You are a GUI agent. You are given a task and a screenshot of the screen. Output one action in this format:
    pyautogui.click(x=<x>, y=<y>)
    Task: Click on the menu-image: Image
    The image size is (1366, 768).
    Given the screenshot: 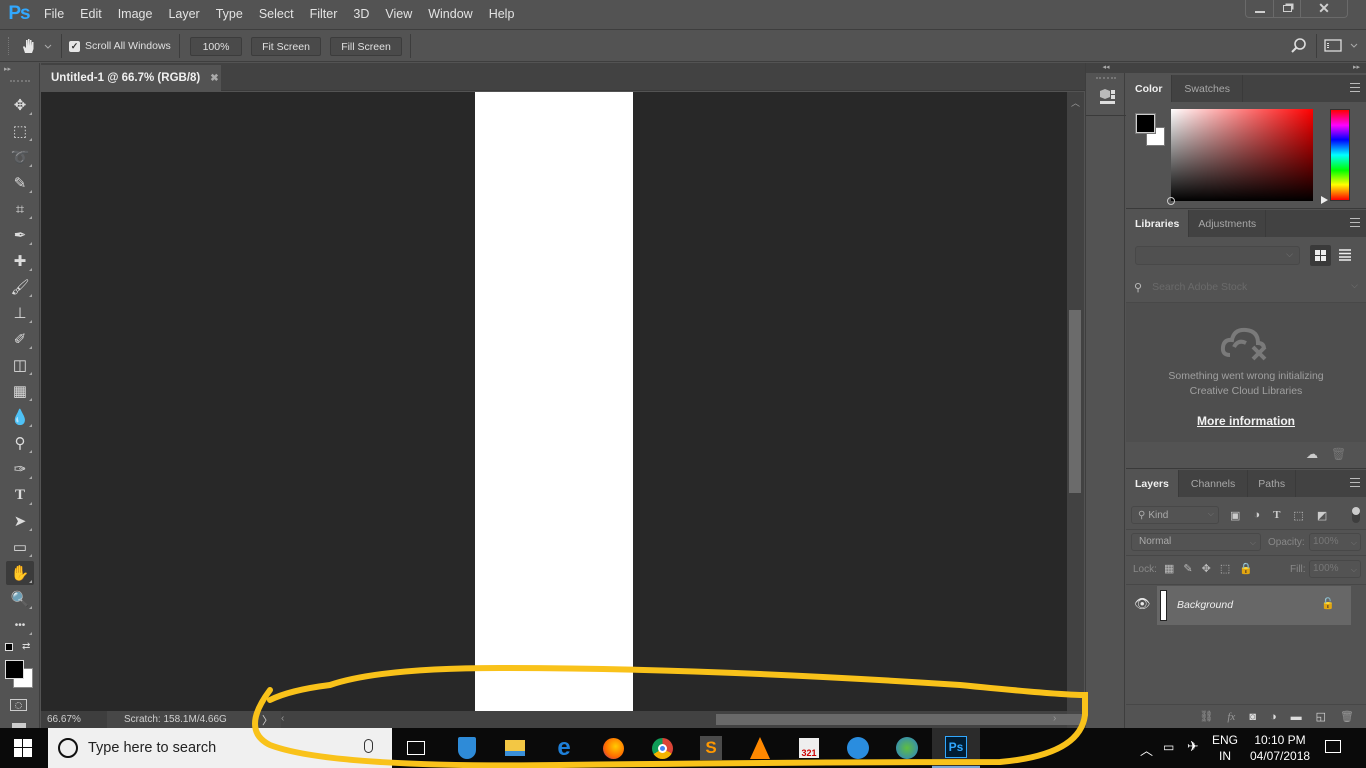 What is the action you would take?
    pyautogui.click(x=135, y=14)
    